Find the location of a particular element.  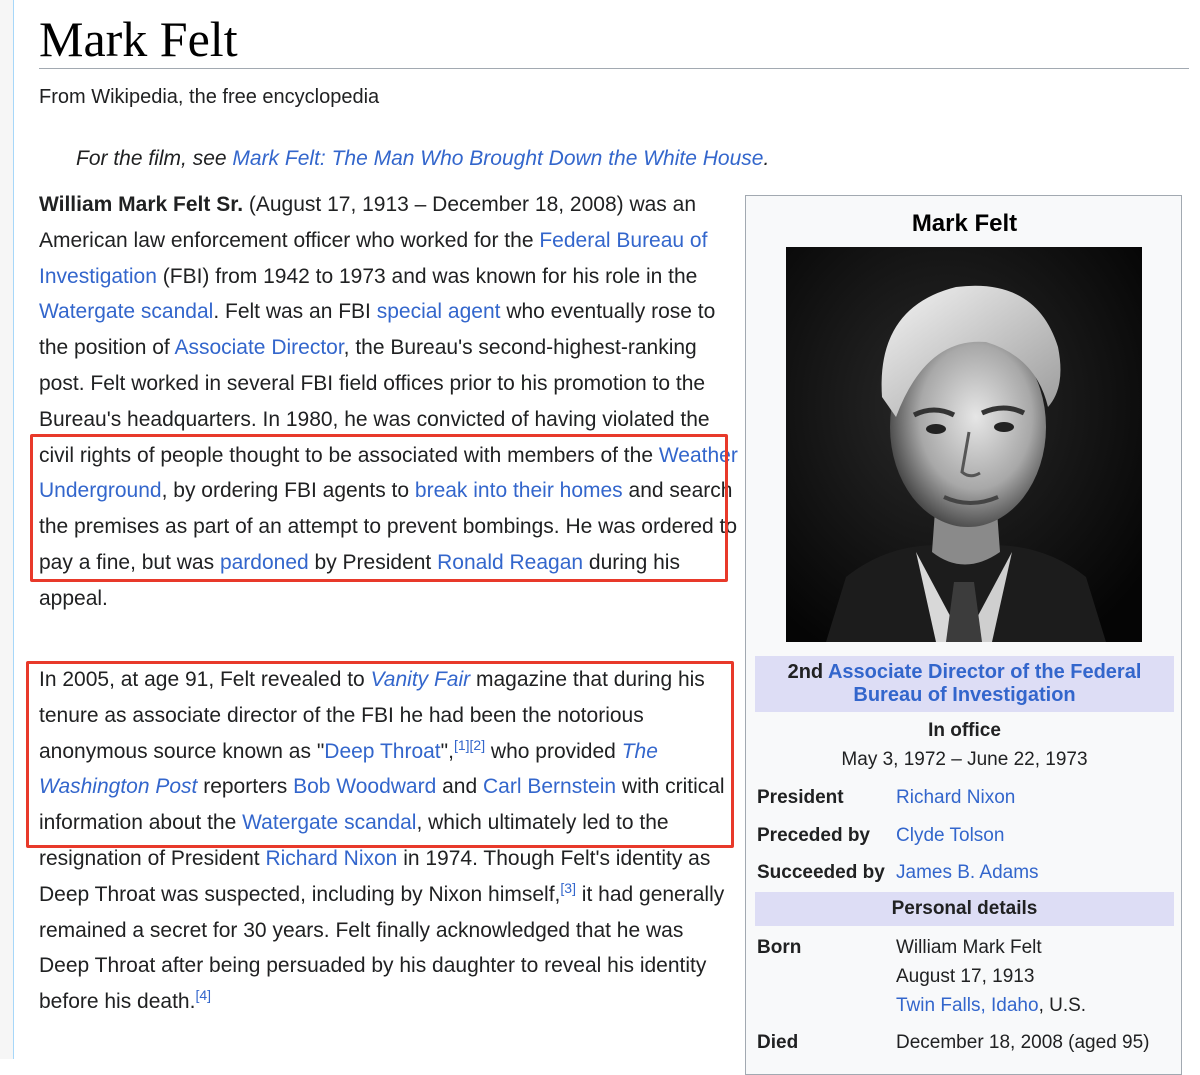

died-label: Died is located at coordinates (778, 1042).